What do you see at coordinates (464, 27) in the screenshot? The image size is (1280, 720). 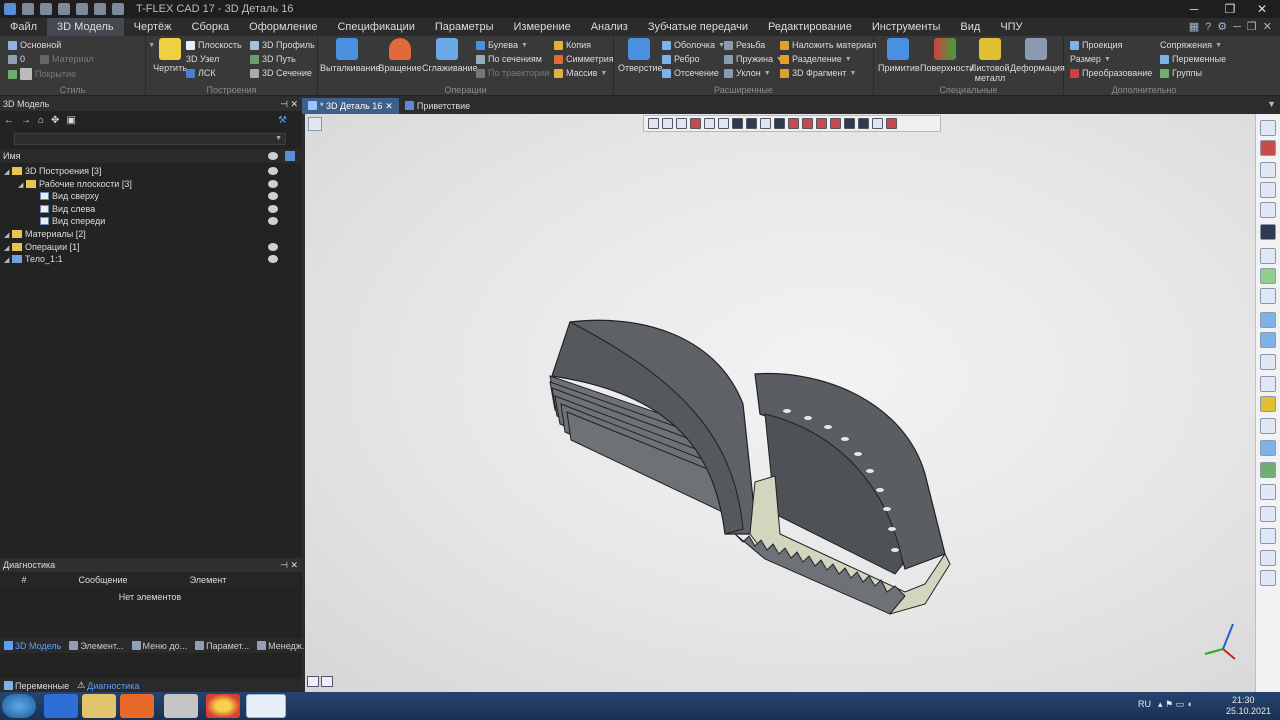 I see `menu-parameters: Параметры` at bounding box center [464, 27].